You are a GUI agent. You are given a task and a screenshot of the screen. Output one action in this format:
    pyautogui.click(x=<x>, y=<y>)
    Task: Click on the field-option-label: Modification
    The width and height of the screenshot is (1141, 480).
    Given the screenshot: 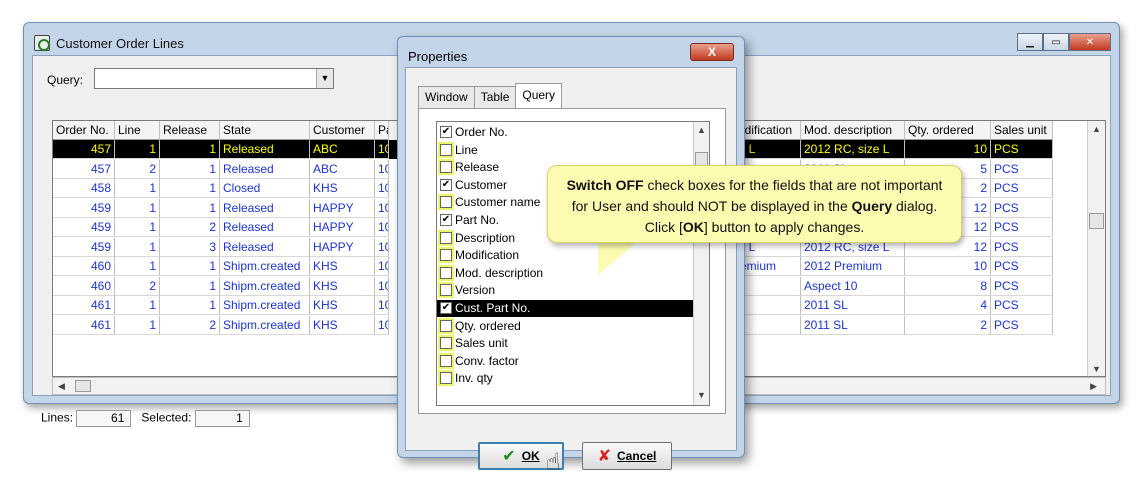 What is the action you would take?
    pyautogui.click(x=487, y=255)
    